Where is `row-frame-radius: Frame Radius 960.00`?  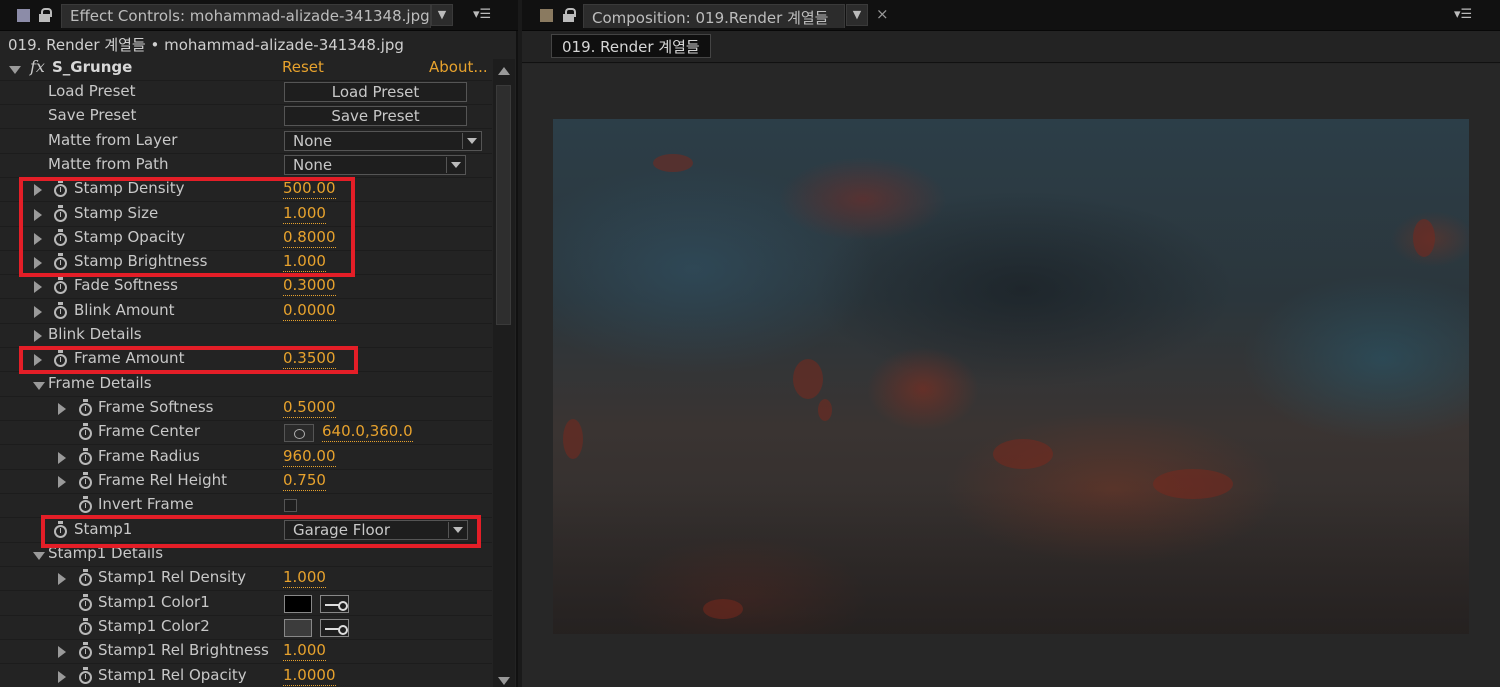
row-frame-radius: Frame Radius 960.00 is located at coordinates (246, 458).